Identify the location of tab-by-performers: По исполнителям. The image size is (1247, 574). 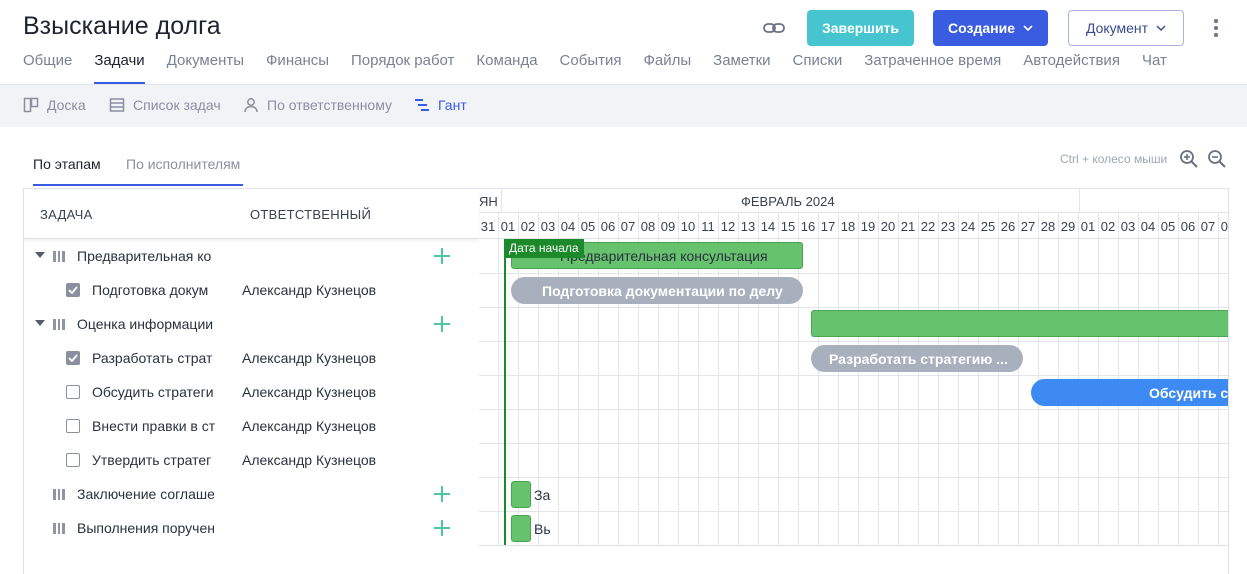
(183, 164).